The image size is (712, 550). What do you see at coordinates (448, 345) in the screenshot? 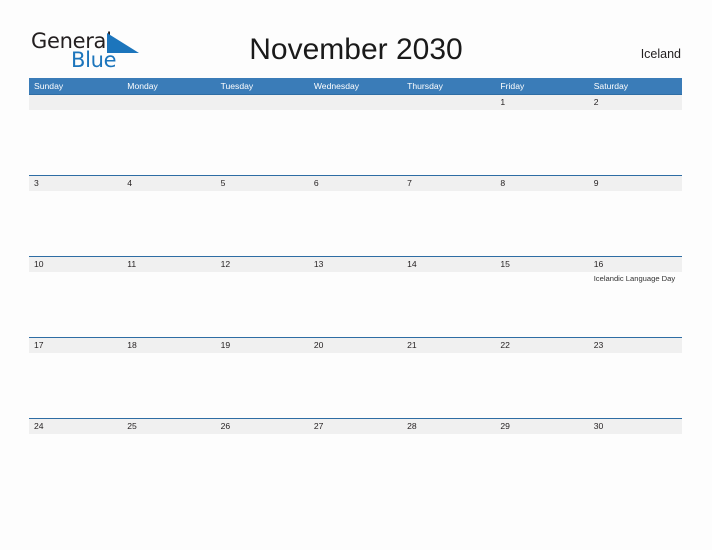
I see `day-number: 21` at bounding box center [448, 345].